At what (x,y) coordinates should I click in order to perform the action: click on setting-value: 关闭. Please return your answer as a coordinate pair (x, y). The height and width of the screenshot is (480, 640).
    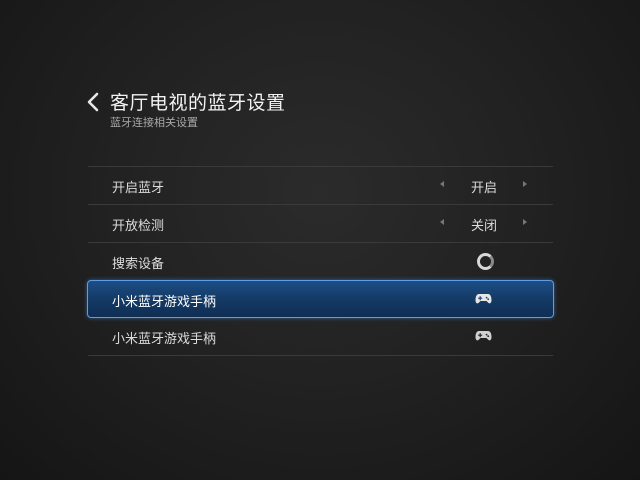
    Looking at the image, I should click on (483, 226).